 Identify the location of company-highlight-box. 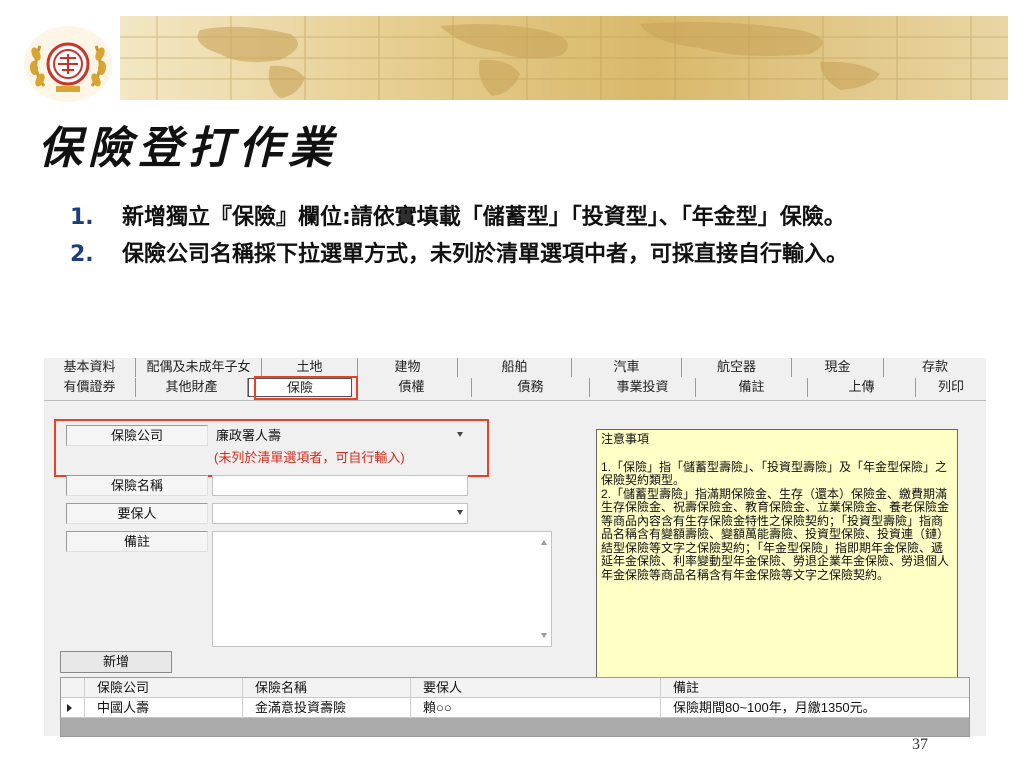
(271, 448).